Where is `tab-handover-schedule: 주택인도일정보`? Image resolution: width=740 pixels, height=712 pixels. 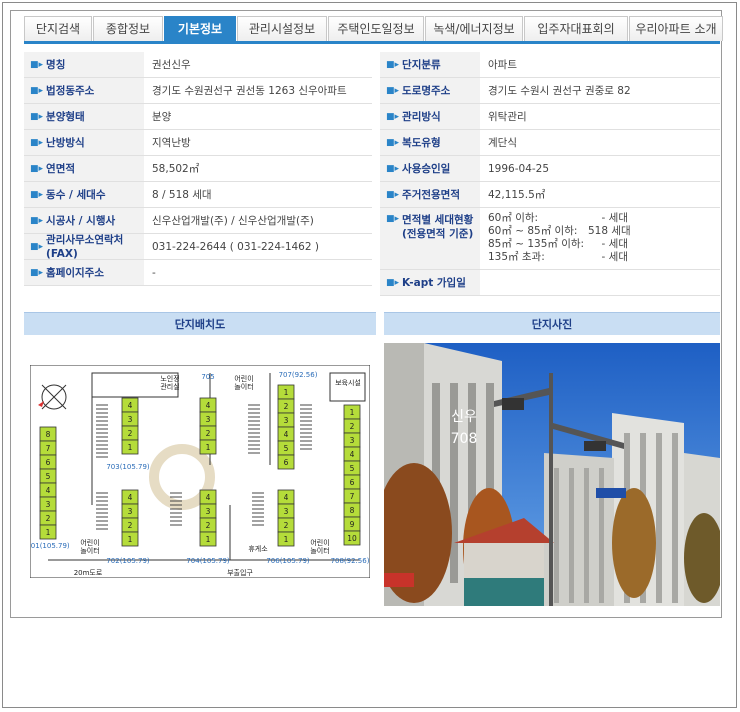
tab-handover-schedule: 주택인도일정보 is located at coordinates (376, 28).